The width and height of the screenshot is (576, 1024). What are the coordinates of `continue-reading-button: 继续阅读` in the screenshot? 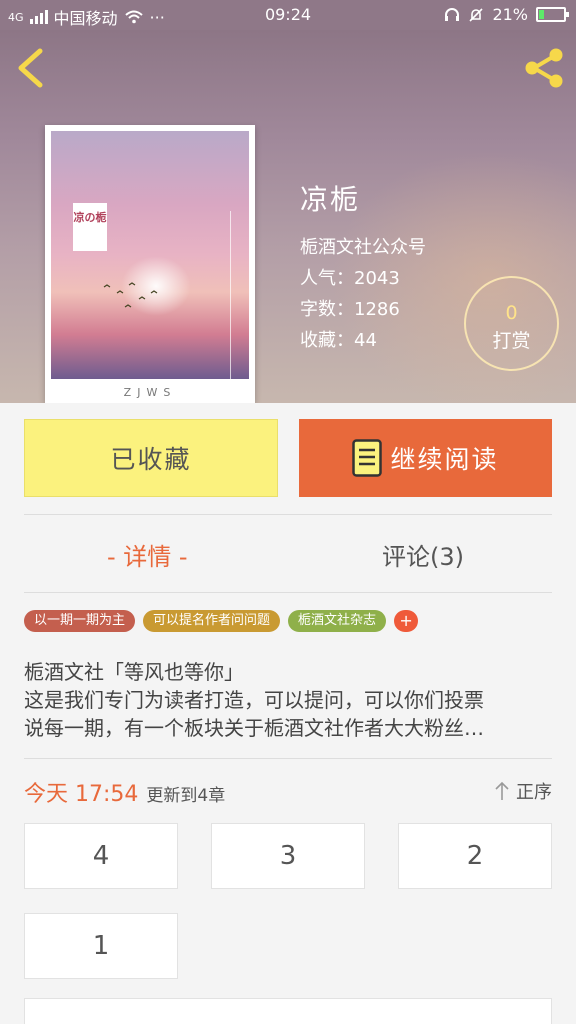 It's located at (425, 458).